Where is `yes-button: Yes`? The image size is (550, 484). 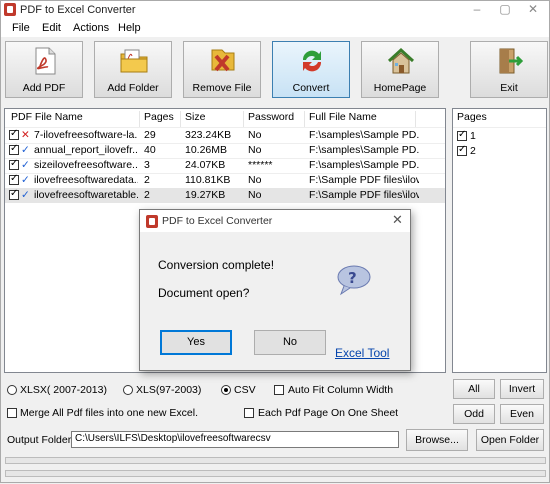
yes-button: Yes is located at coordinates (196, 342).